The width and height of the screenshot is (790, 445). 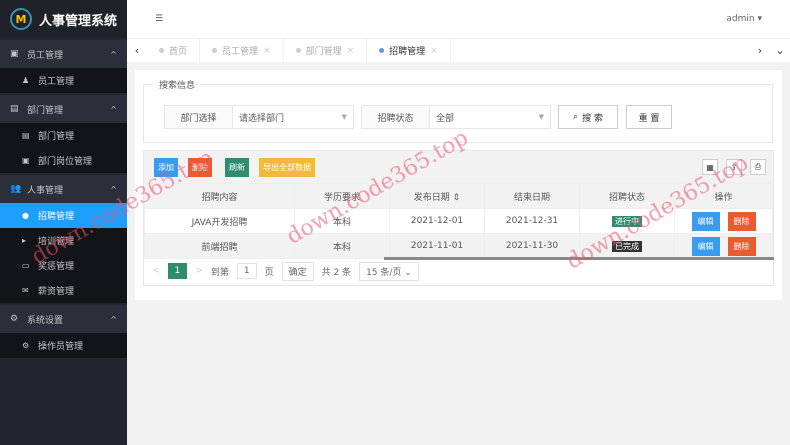 What do you see at coordinates (592, 118) in the screenshot?
I see `search-button-label: 搜 索` at bounding box center [592, 118].